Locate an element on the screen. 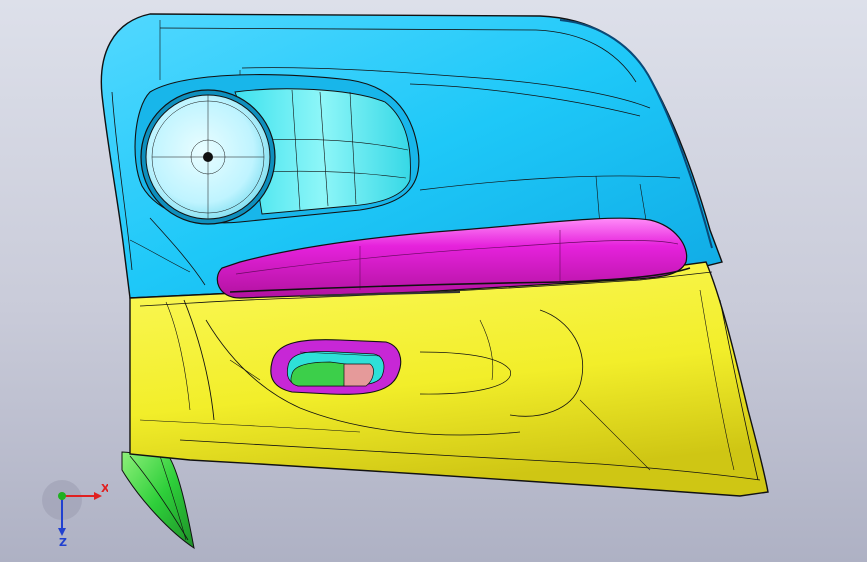  door-handle is located at coordinates (336, 367).